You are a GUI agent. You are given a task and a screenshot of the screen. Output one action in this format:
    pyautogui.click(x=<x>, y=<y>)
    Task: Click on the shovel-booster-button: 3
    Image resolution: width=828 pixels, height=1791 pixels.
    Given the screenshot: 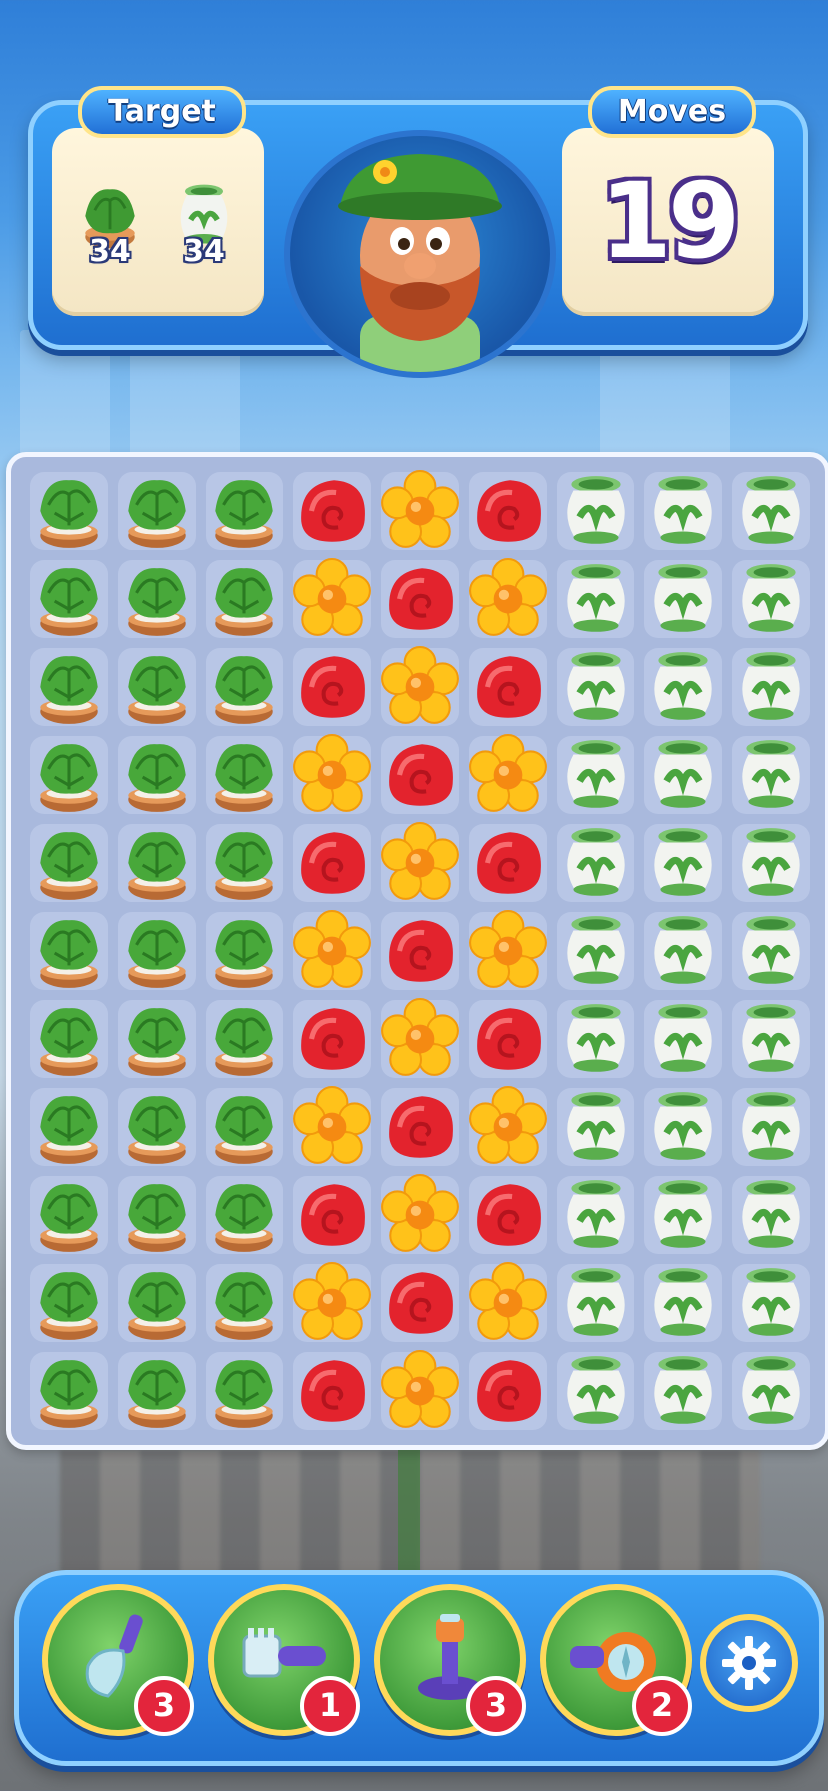 What is the action you would take?
    pyautogui.click(x=118, y=1660)
    